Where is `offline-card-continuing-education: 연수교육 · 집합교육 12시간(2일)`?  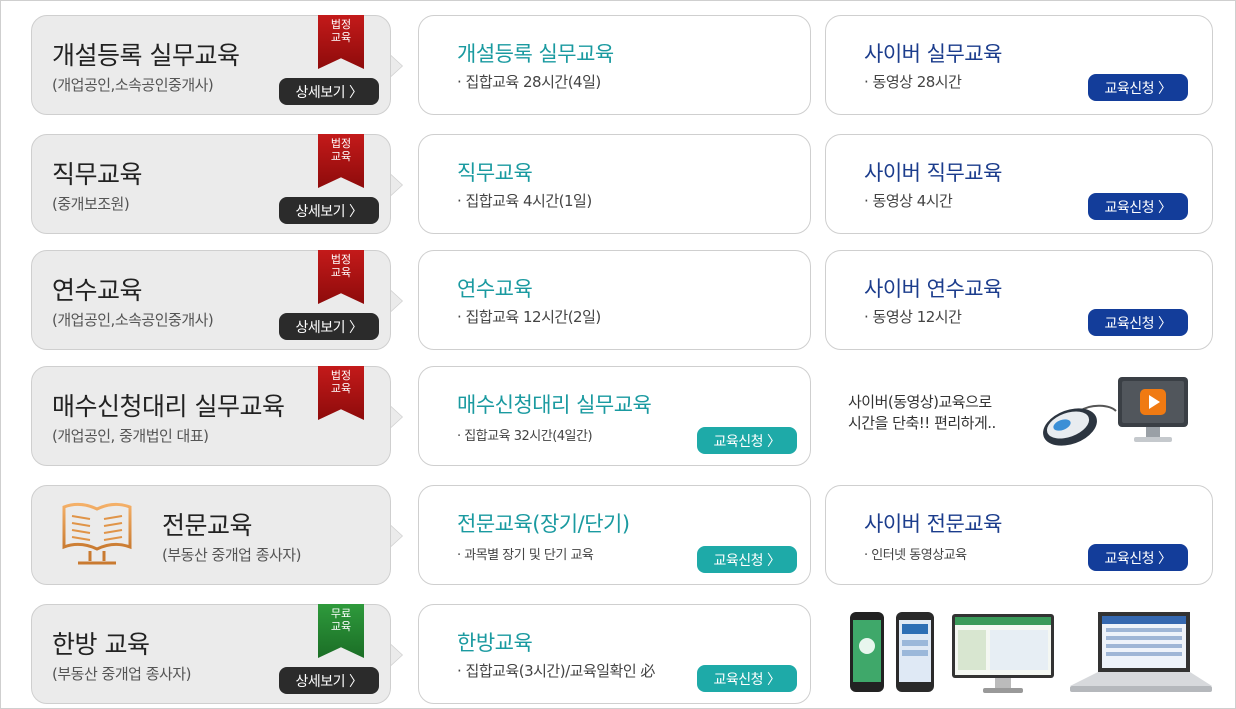 offline-card-continuing-education: 연수교육 · 집합교육 12시간(2일) is located at coordinates (614, 300).